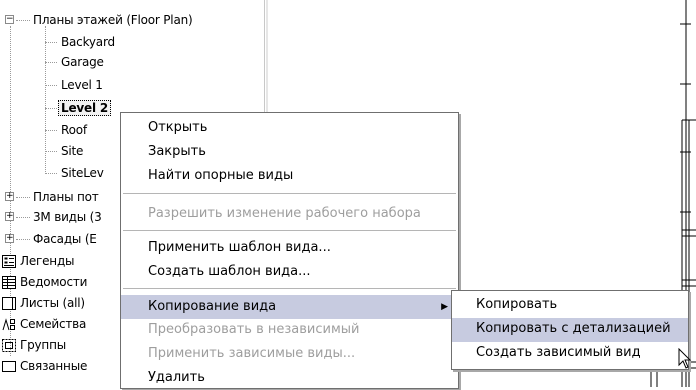 The height and width of the screenshot is (390, 696). I want to click on tree-node-view: Level 1, so click(82, 85).